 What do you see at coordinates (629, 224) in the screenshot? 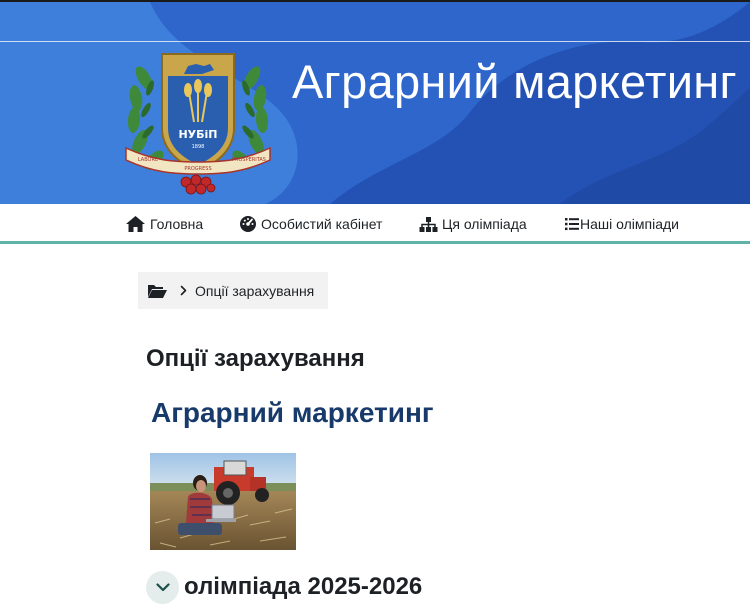
I see `nav-item-label: Наші олімпіади` at bounding box center [629, 224].